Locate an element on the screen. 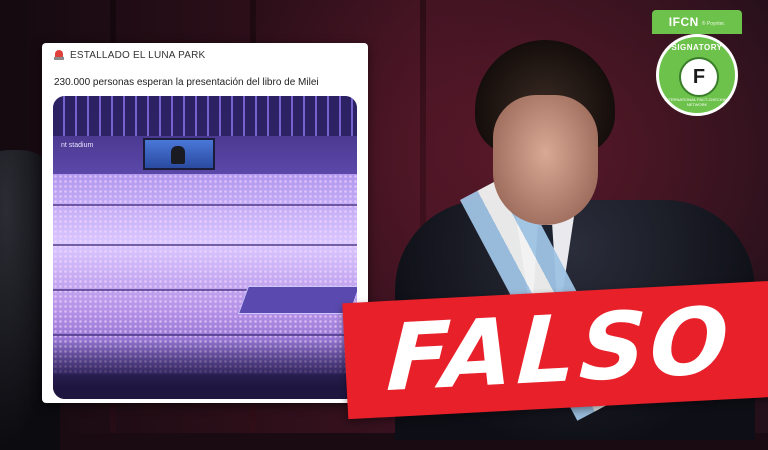 The image size is (768, 450). seal-center: F is located at coordinates (699, 77).